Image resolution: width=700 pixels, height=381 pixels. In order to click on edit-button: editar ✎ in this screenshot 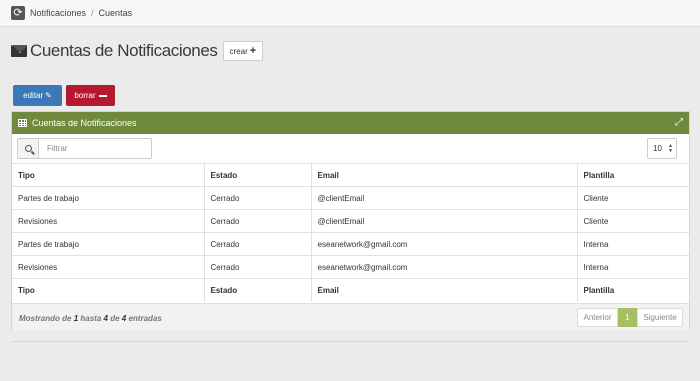, I will do `click(37, 95)`.